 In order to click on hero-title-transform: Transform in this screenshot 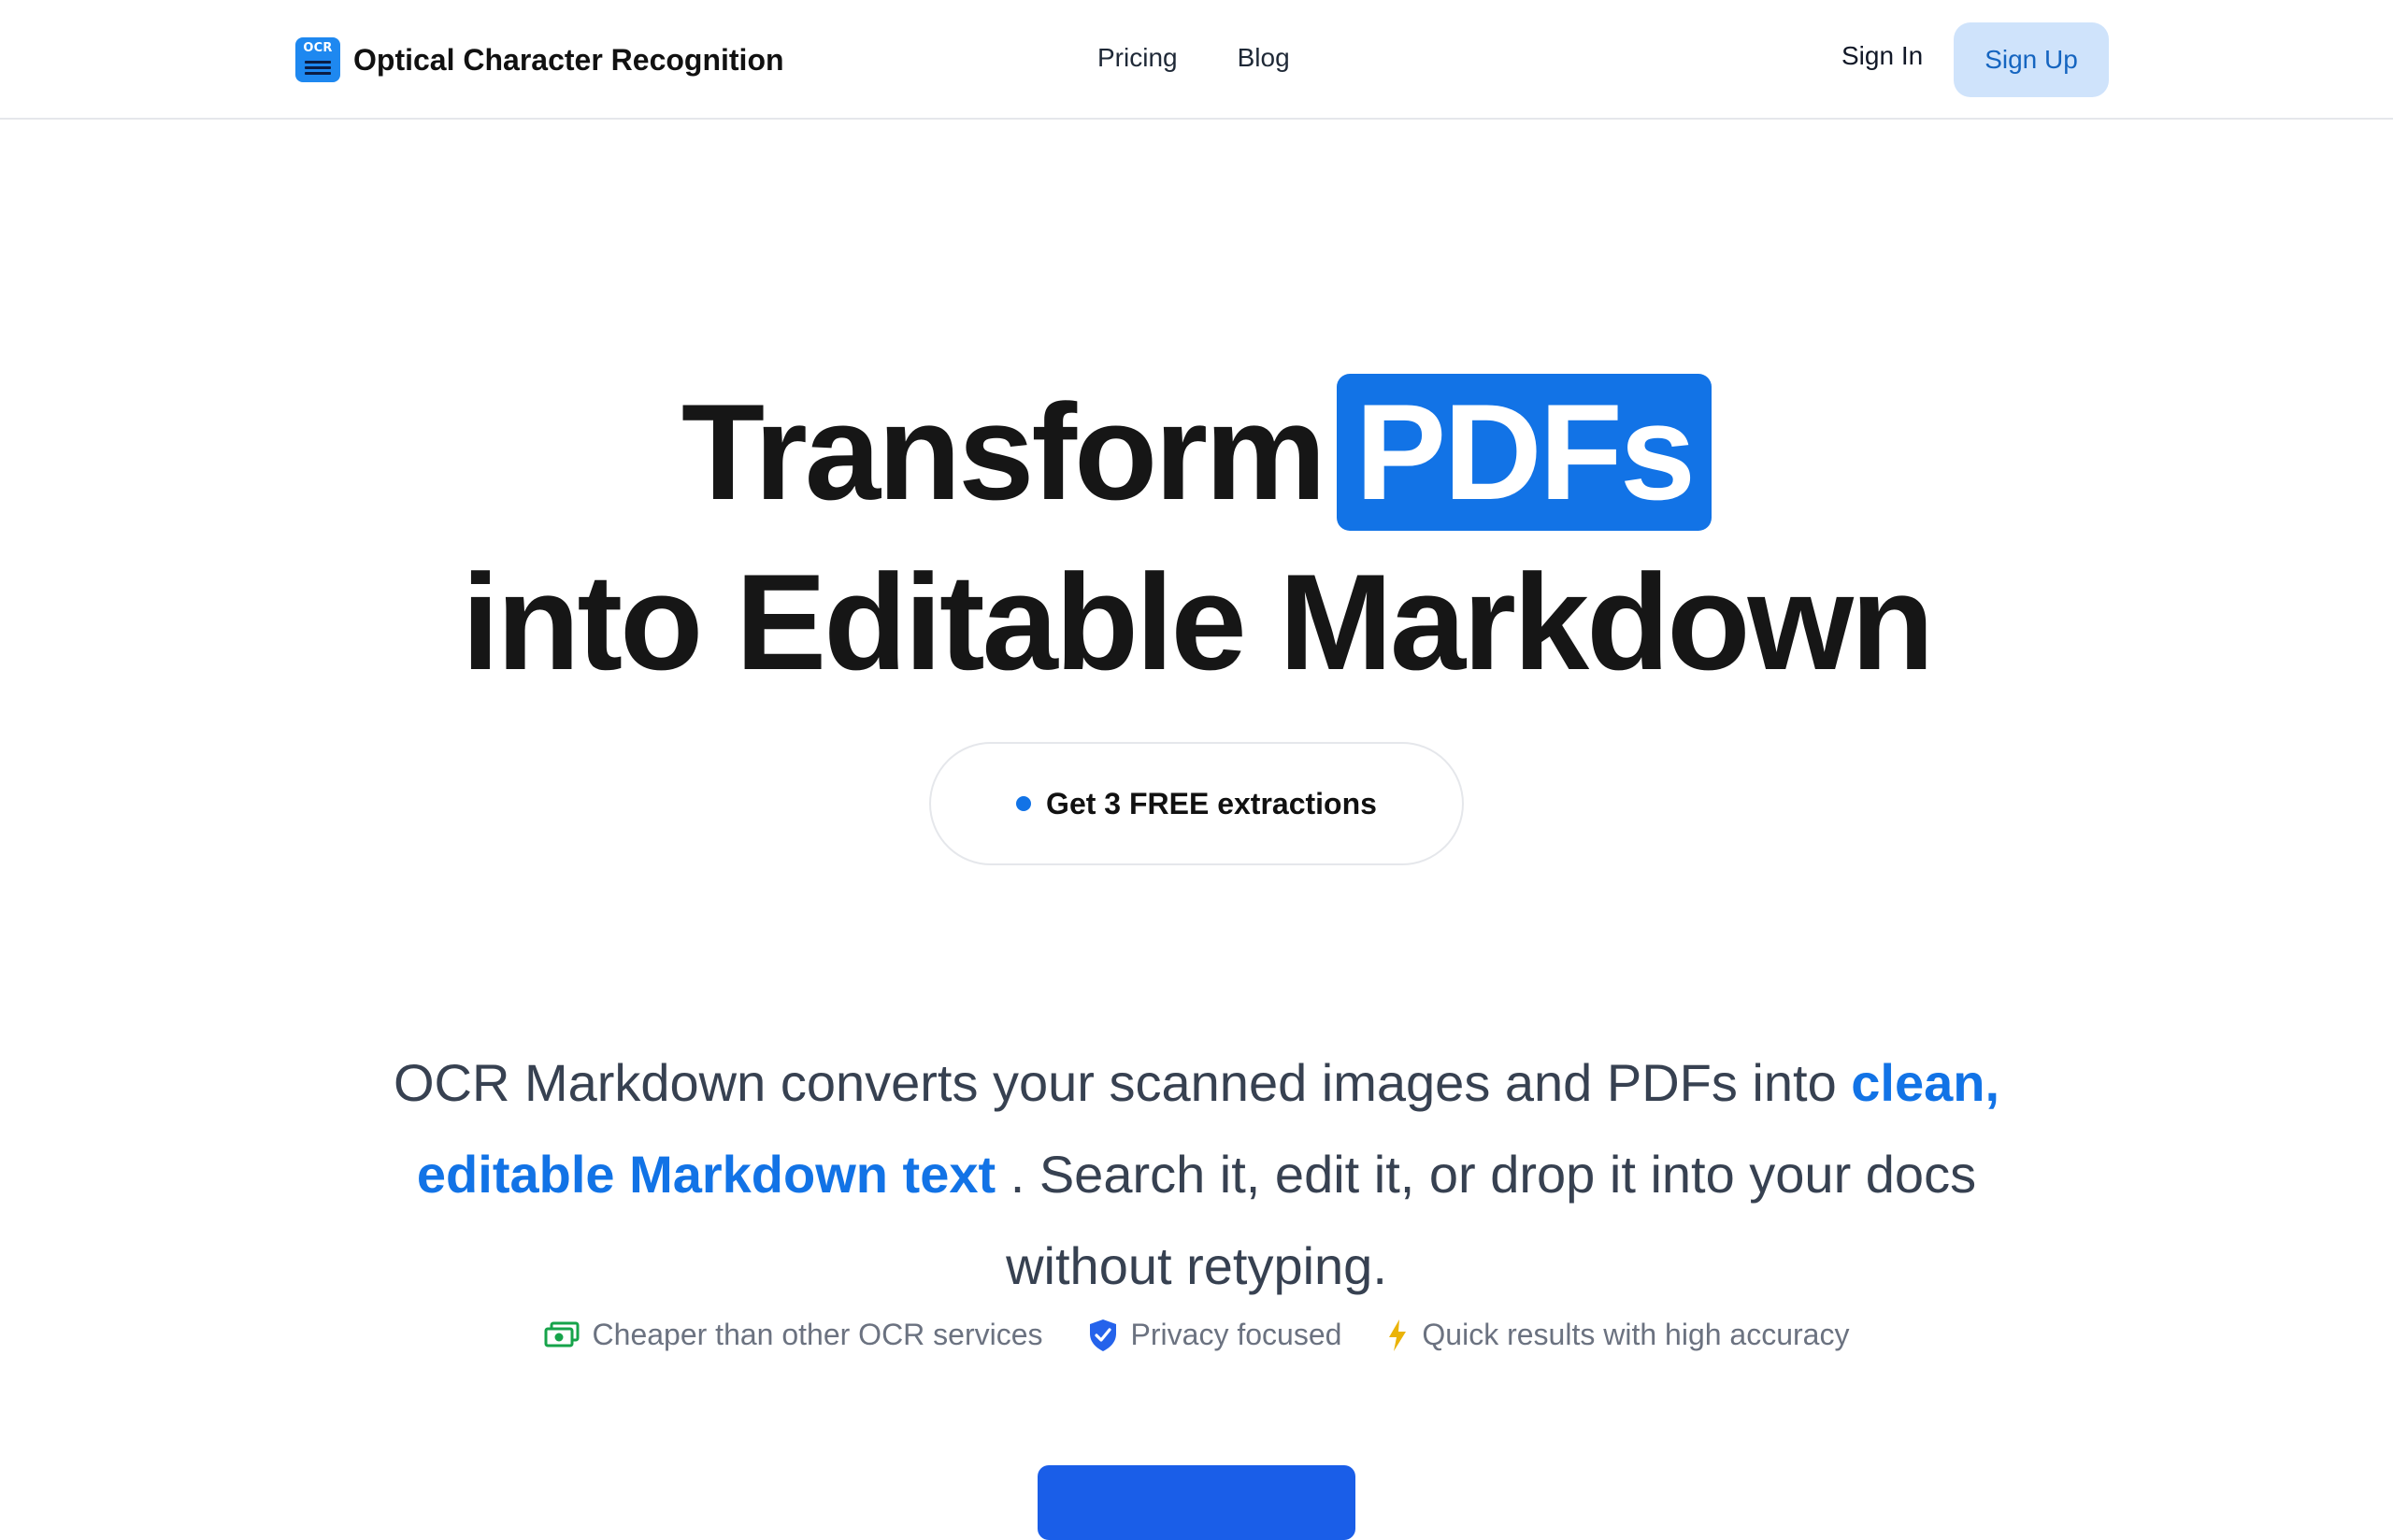, I will do `click(1004, 452)`.